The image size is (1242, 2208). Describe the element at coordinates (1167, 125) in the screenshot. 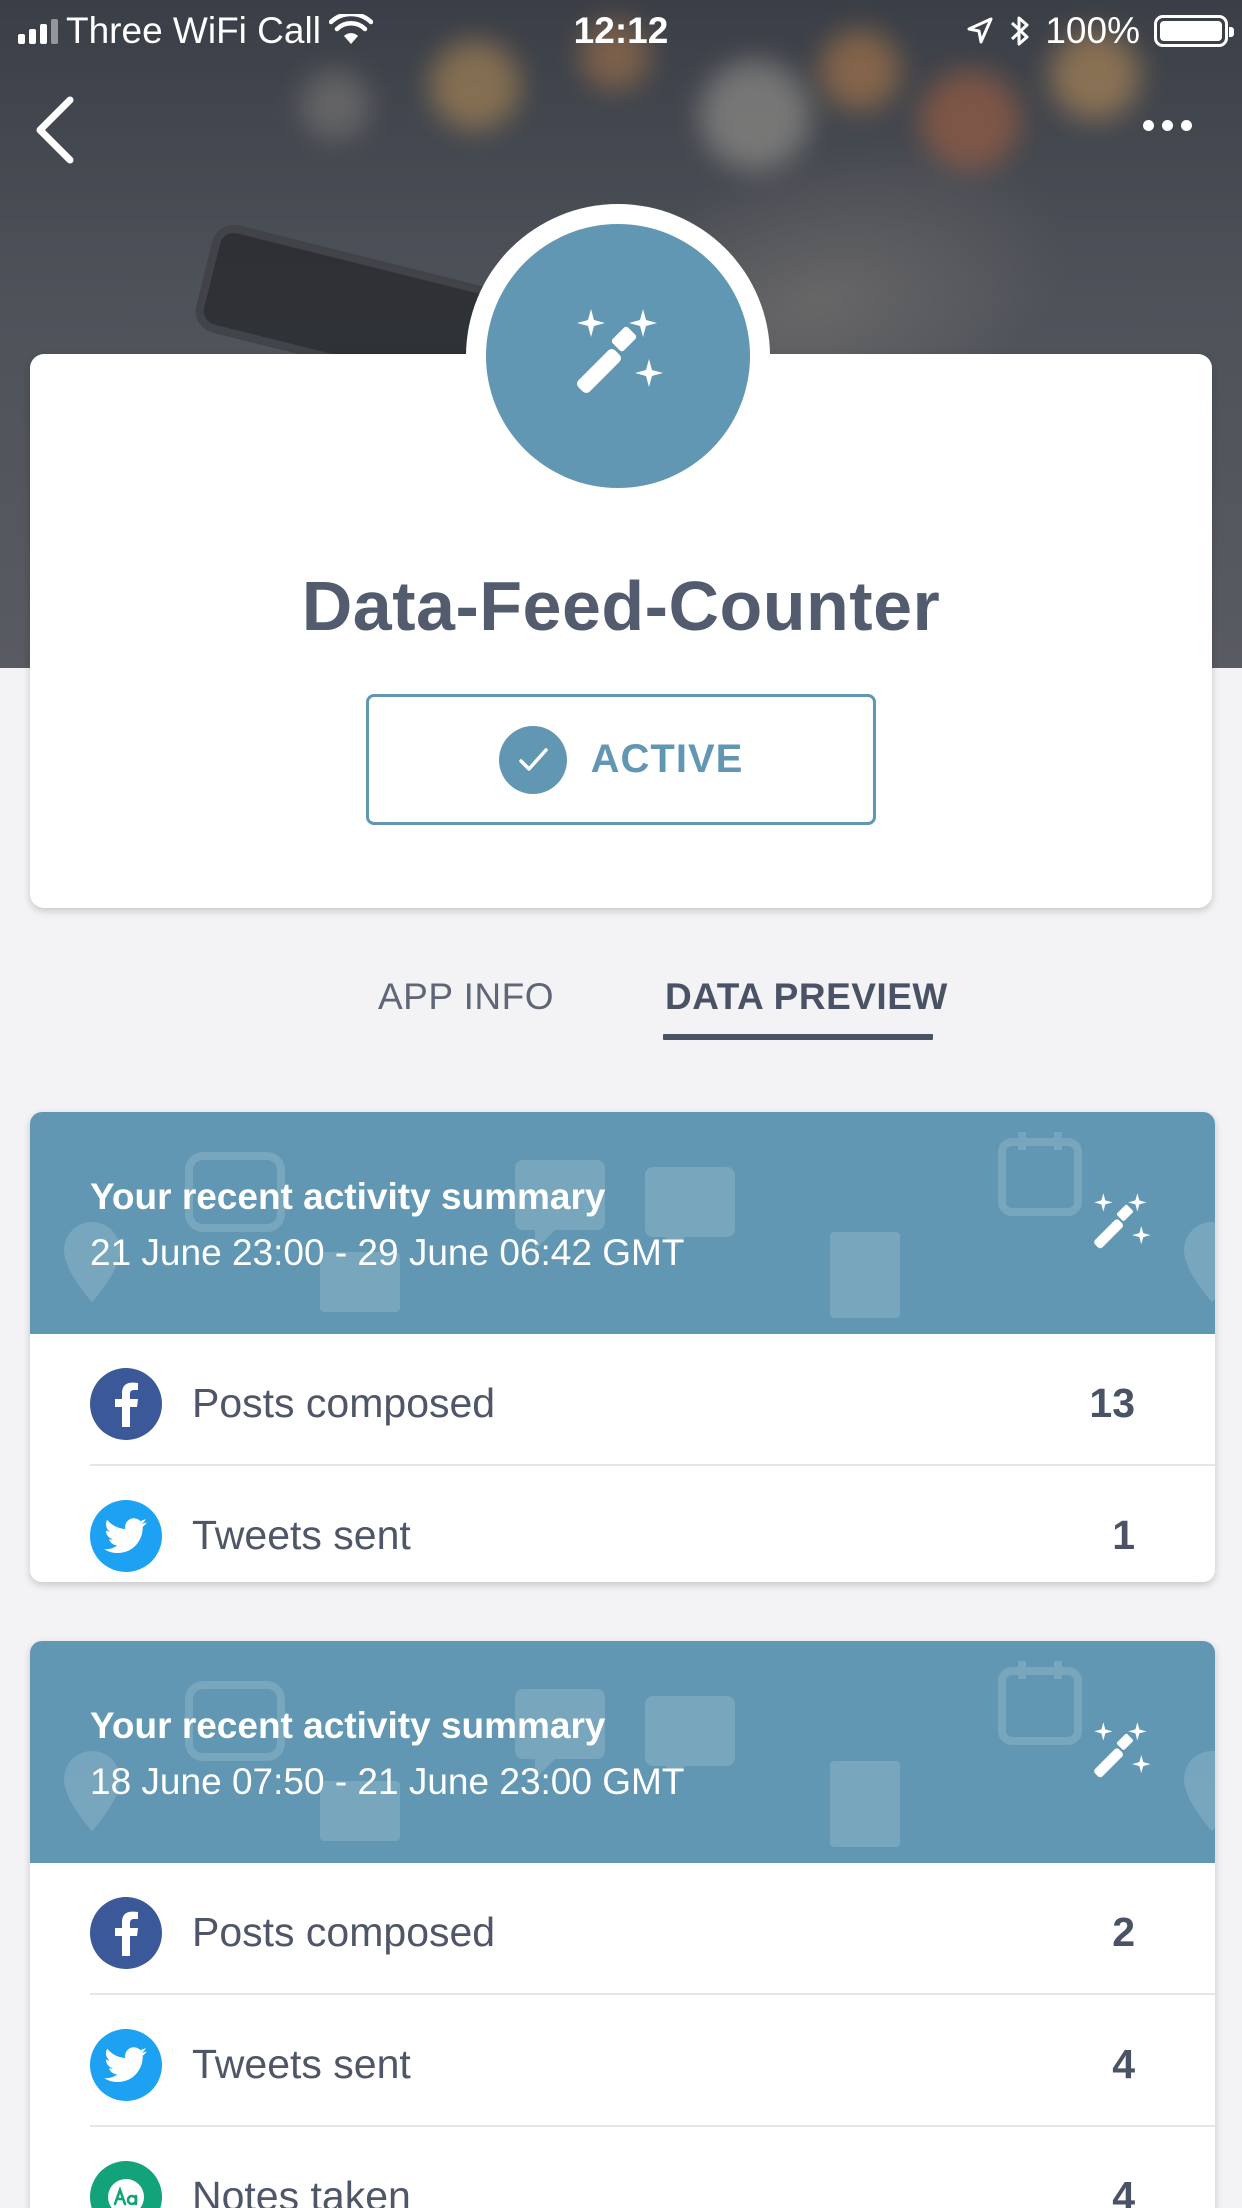

I see `more-options-button` at that location.